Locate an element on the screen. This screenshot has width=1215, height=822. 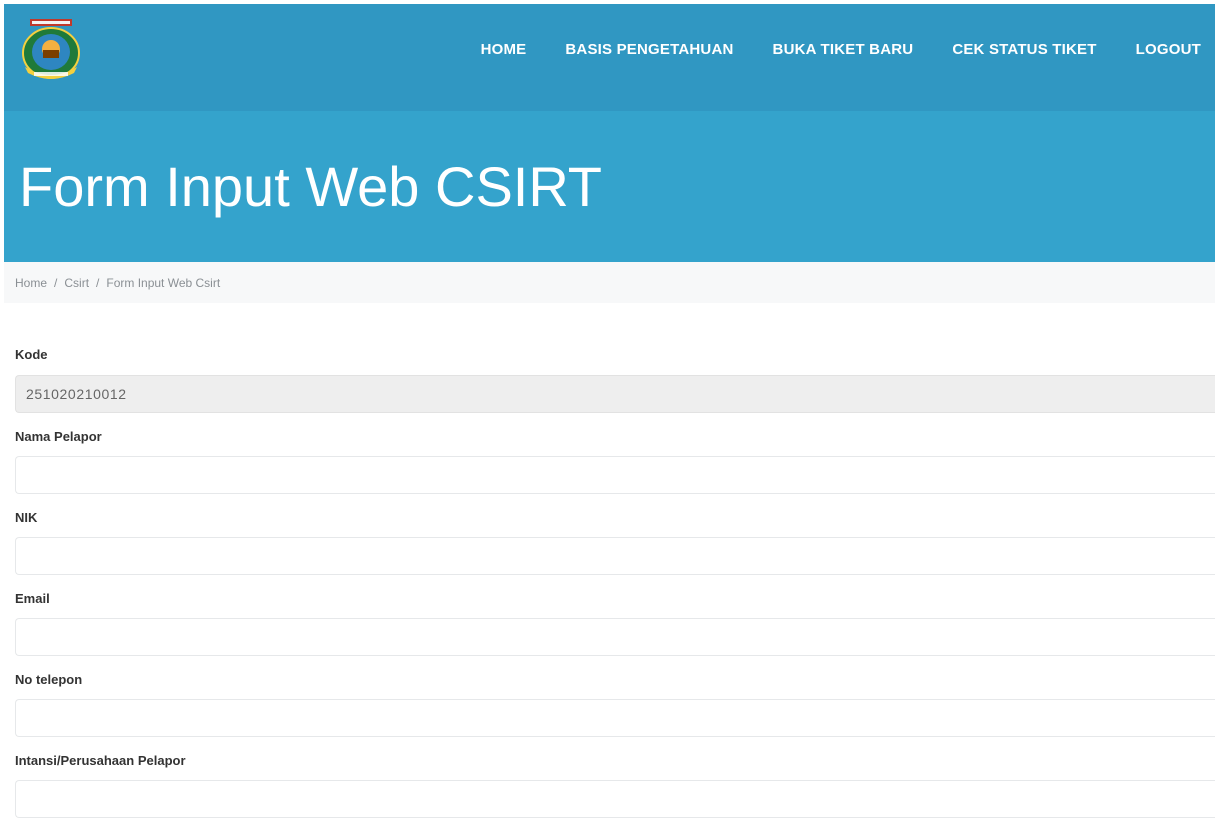
nik-label: NIK is located at coordinates (26, 517).